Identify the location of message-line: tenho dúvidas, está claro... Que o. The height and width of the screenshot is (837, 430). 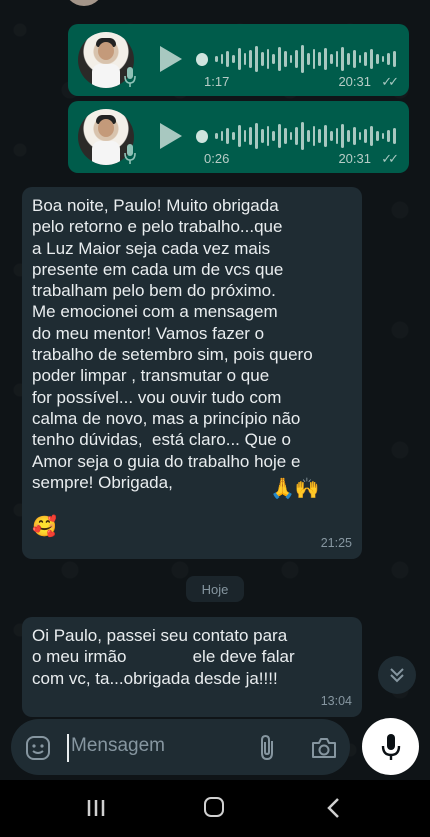
(161, 440).